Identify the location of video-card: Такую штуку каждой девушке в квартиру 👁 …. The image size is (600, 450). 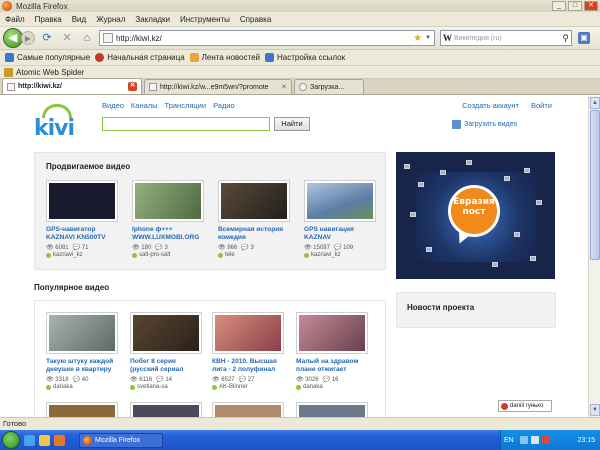
(82, 351).